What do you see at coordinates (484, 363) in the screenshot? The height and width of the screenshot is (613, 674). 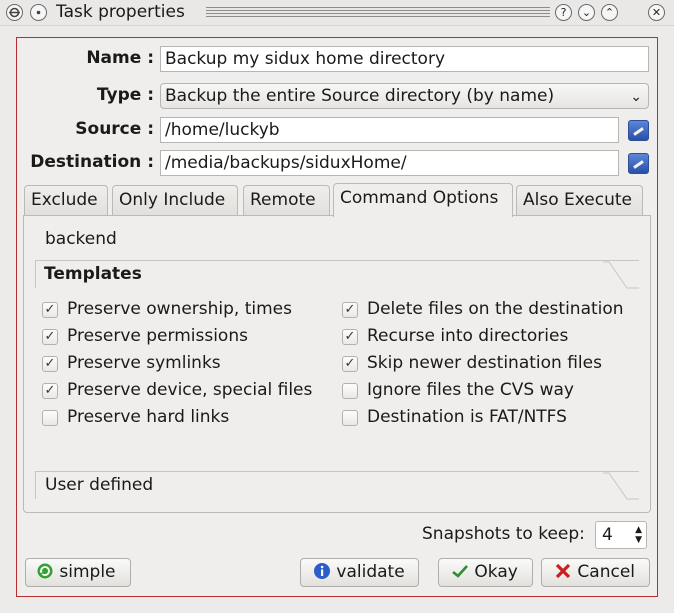 I see `option-label: Skip newer destination files` at bounding box center [484, 363].